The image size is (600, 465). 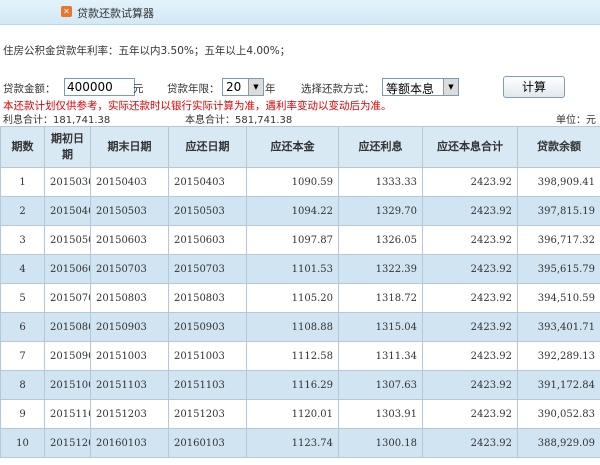 I want to click on cell-end-date: 20150703, so click(x=129, y=269).